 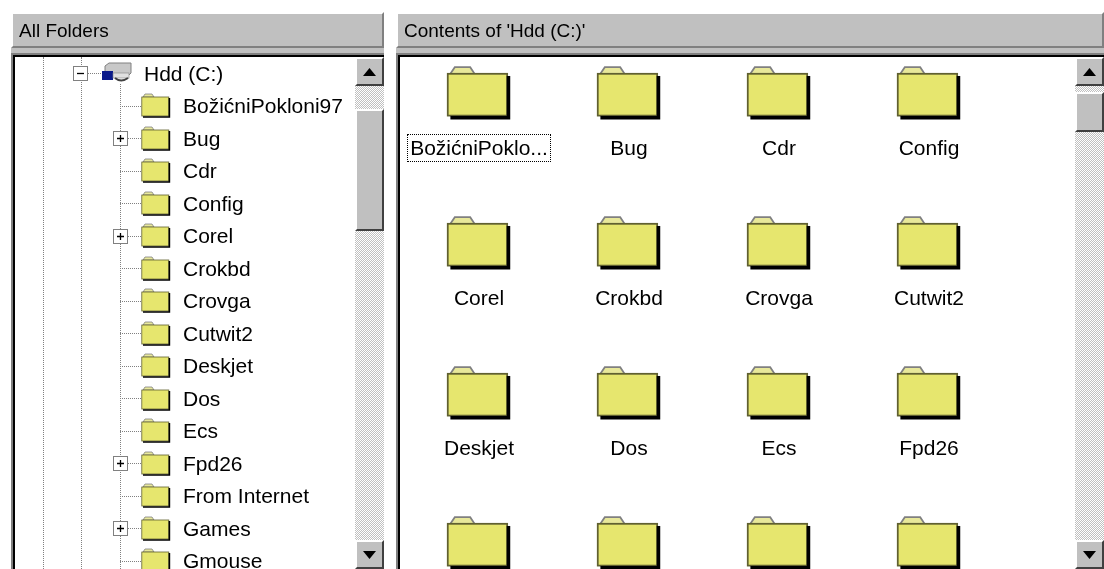 I want to click on tree-item: Hdd (C:), so click(x=184, y=73).